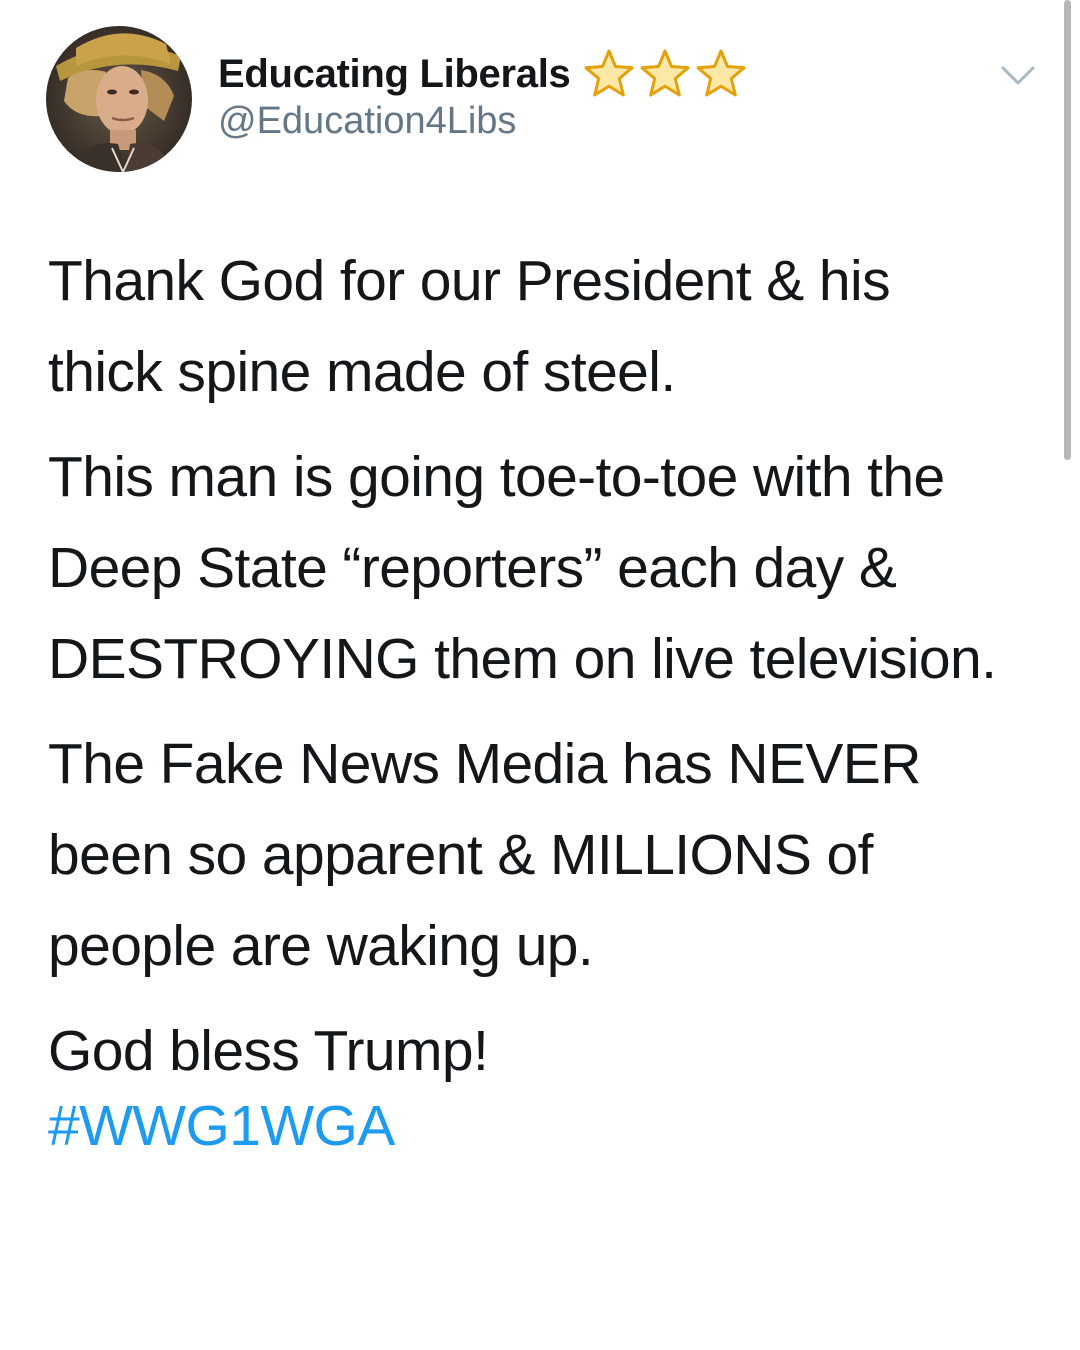  I want to click on user-handle: @Education4Libs, so click(367, 121).